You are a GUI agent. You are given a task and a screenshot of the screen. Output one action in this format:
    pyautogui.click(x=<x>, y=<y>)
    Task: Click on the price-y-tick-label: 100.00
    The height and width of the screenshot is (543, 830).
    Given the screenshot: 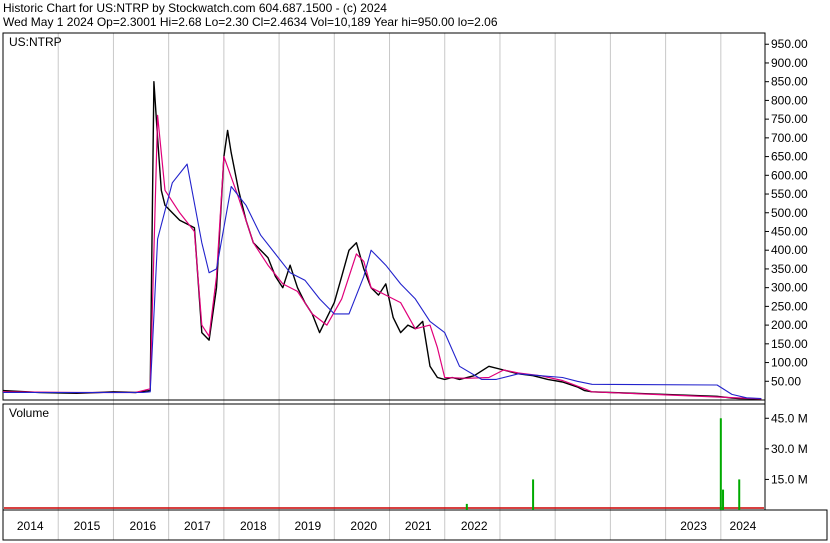 What is the action you would take?
    pyautogui.click(x=789, y=363)
    